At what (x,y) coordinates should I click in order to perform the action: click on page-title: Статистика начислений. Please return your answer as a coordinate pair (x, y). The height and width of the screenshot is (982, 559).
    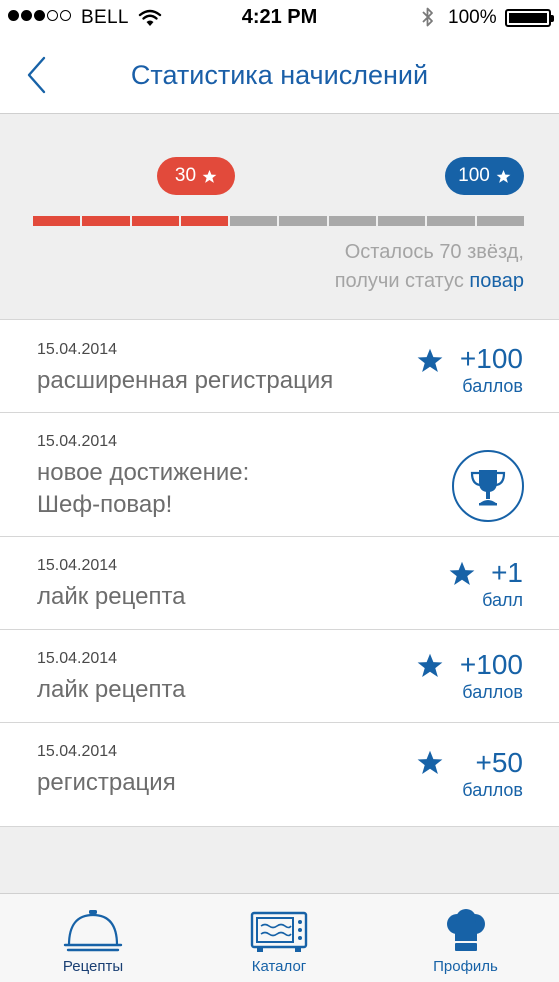
    Looking at the image, I should click on (279, 75).